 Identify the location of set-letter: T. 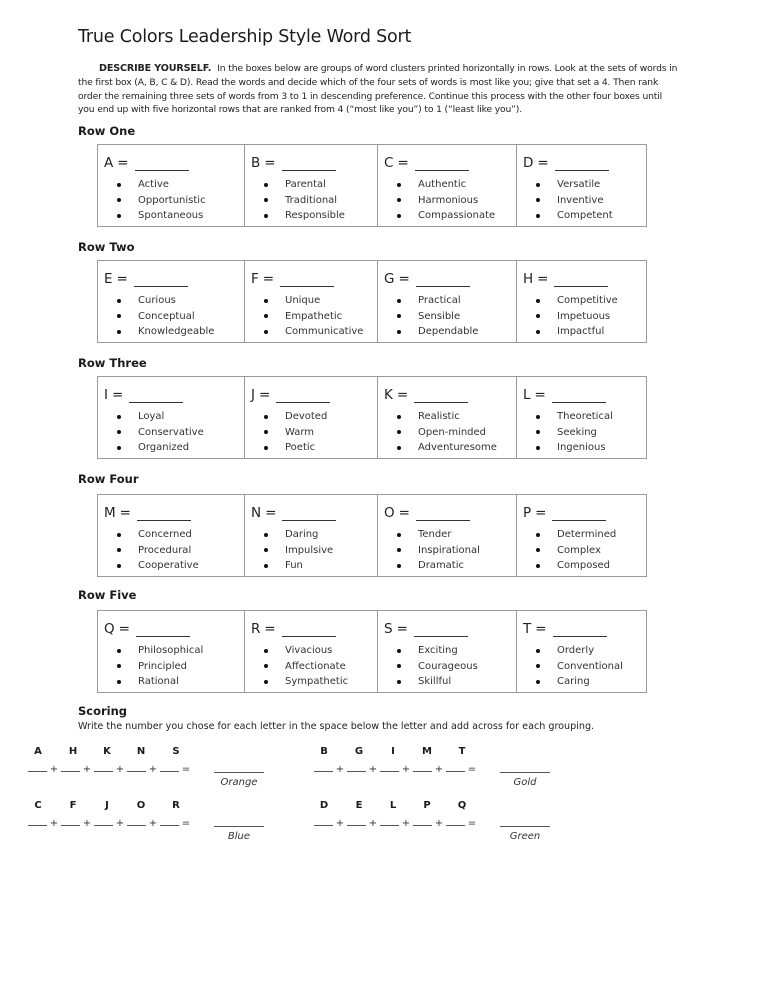
(527, 629).